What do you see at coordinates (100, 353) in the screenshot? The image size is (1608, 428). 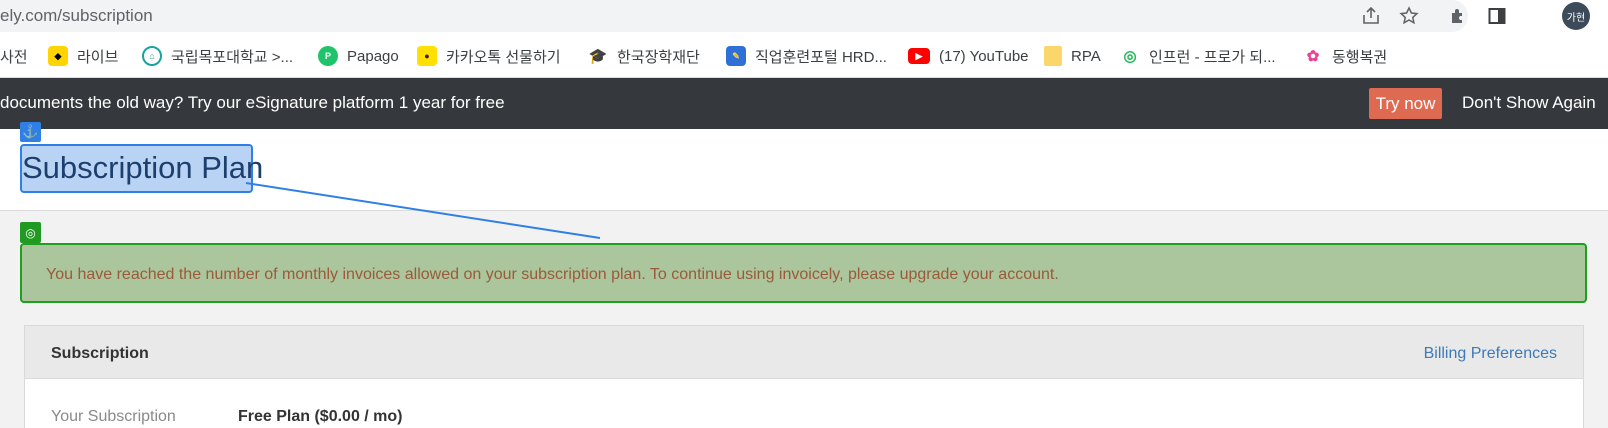 I see `card-title: Subscription` at bounding box center [100, 353].